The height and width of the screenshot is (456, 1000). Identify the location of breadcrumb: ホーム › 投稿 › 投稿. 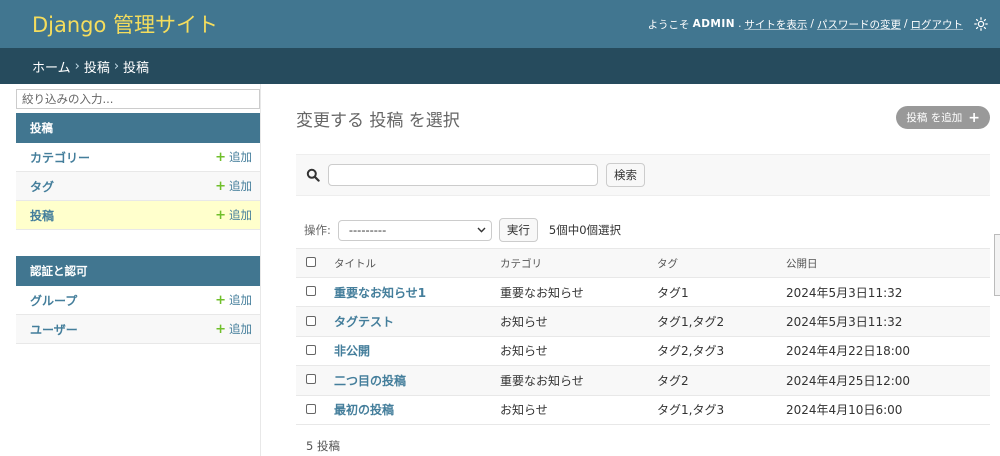
(500, 66).